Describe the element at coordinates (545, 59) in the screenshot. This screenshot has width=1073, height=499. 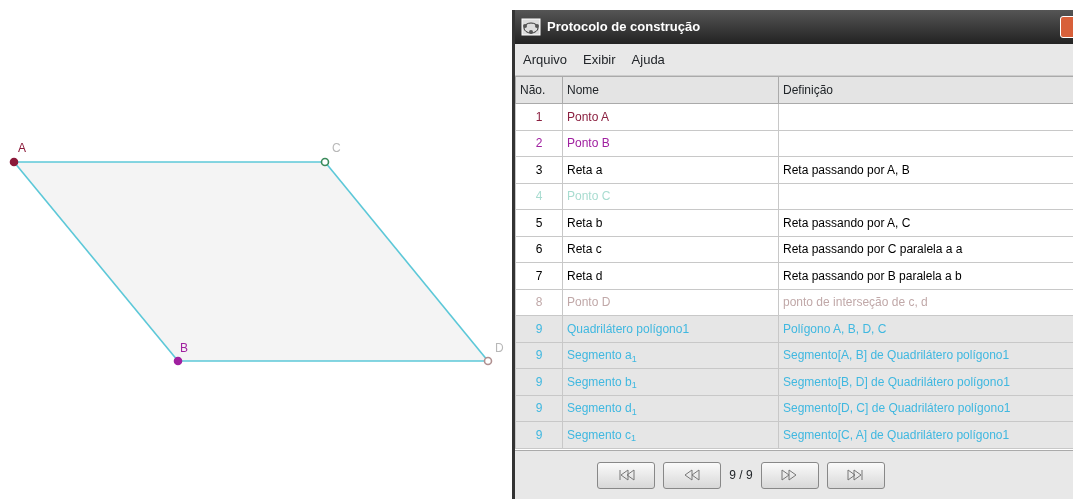
I see `menu-item: Arquivo` at that location.